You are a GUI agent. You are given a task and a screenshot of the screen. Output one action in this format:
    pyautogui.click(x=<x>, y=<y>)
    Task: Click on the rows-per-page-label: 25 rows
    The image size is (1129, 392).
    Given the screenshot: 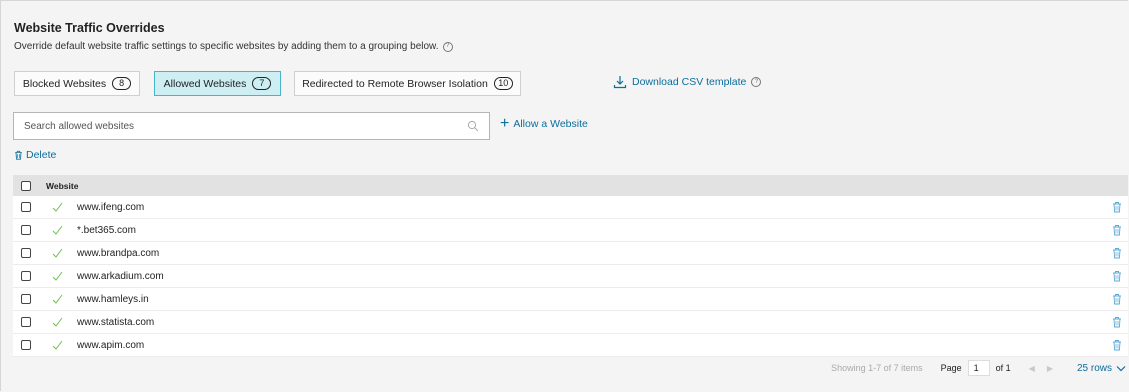 What is the action you would take?
    pyautogui.click(x=1094, y=368)
    